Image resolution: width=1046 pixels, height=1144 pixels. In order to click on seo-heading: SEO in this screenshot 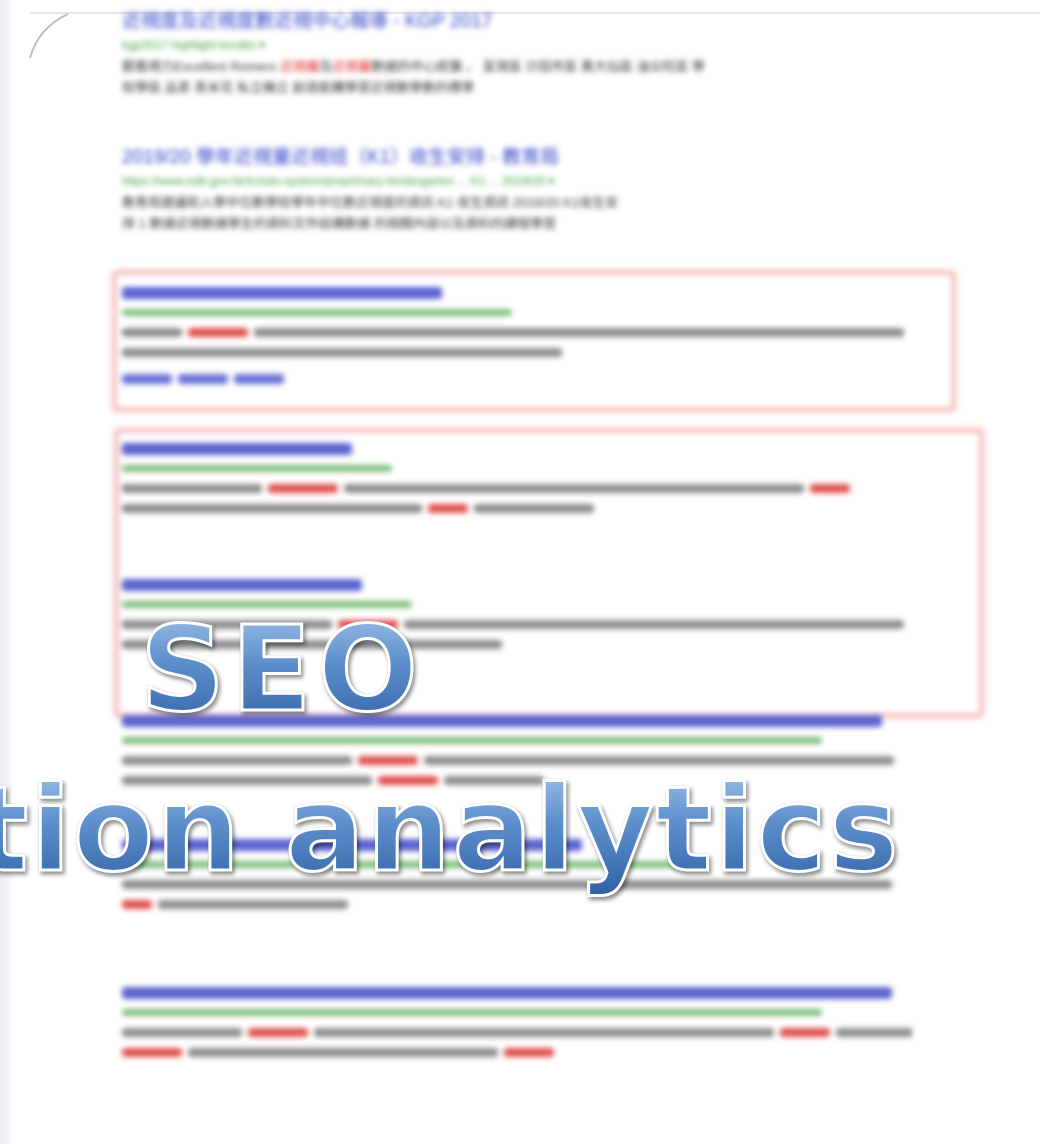, I will do `click(281, 669)`.